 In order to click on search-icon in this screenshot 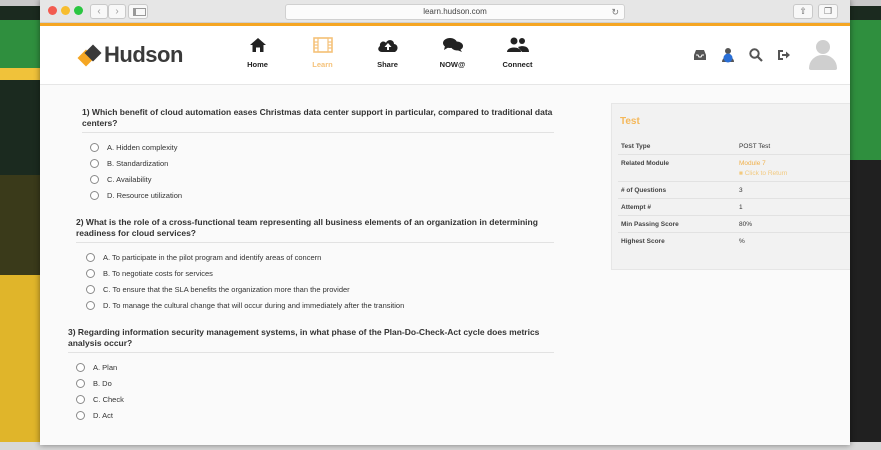, I will do `click(756, 55)`.